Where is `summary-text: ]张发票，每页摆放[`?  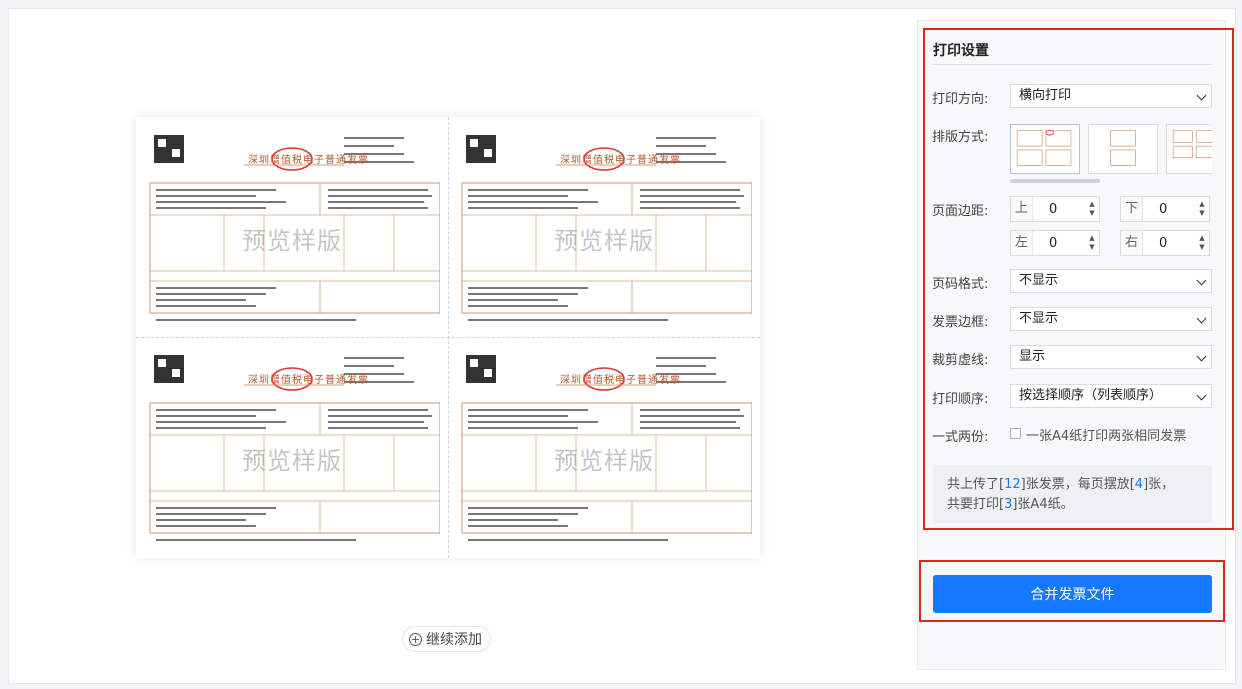
summary-text: ]张发票，每页摆放[ is located at coordinates (1077, 484).